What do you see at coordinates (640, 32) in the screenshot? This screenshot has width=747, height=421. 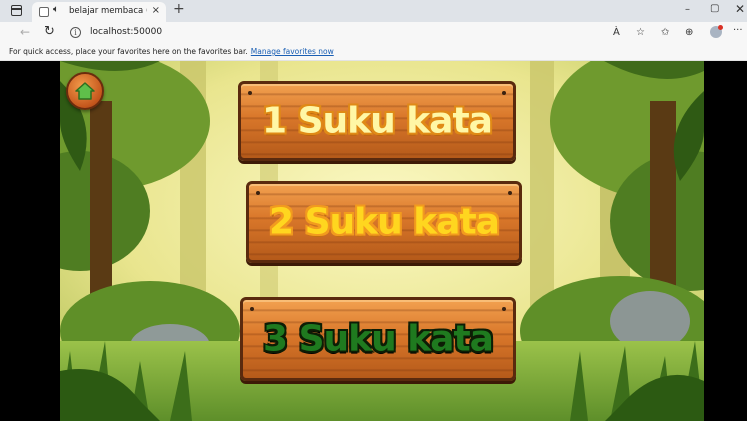 I see `add-favorite-icon: ☆` at bounding box center [640, 32].